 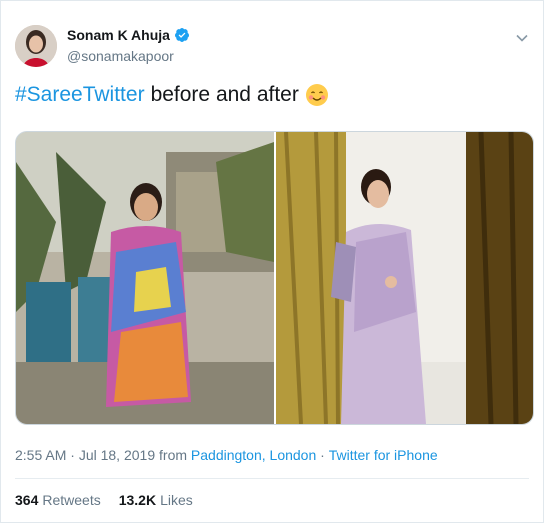 I want to click on author-name-row: Sonam K Ahuja, so click(x=128, y=35).